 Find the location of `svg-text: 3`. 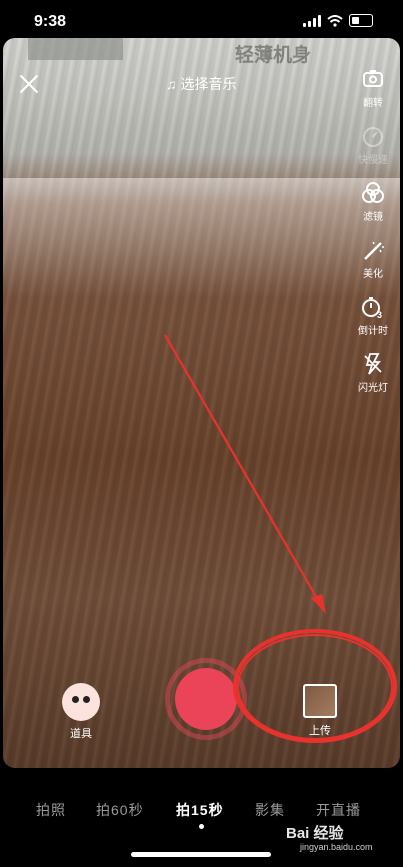

svg-text: 3 is located at coordinates (379, 315).